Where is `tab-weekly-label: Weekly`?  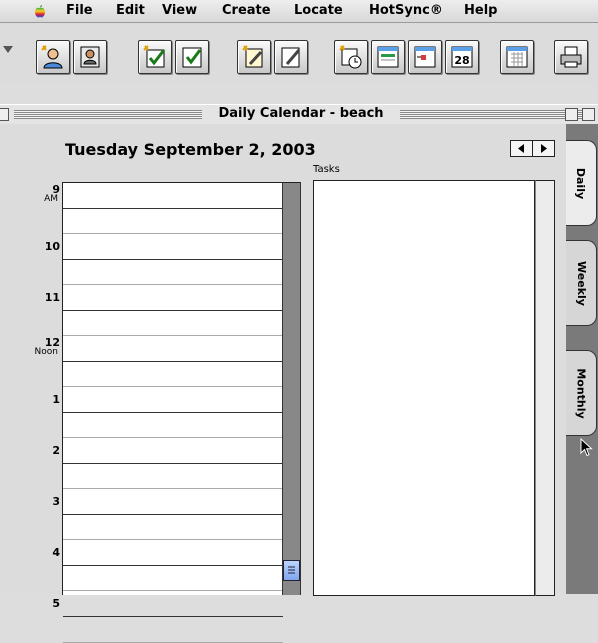 tab-weekly-label: Weekly is located at coordinates (581, 283).